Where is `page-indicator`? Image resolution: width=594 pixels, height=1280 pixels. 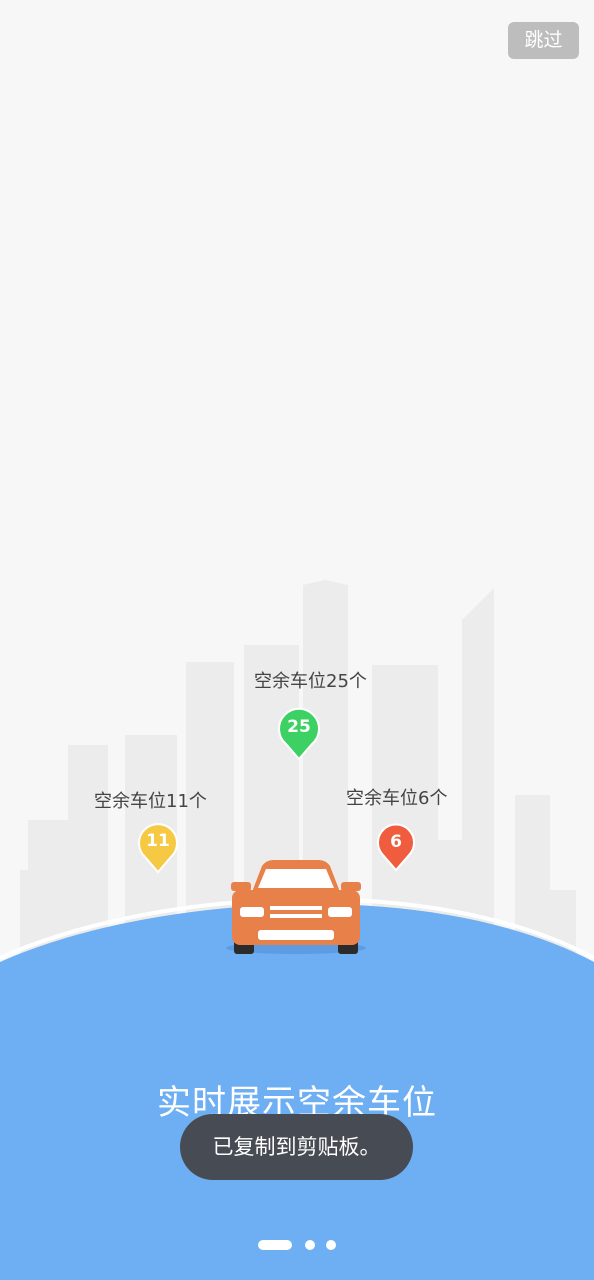 page-indicator is located at coordinates (297, 1245).